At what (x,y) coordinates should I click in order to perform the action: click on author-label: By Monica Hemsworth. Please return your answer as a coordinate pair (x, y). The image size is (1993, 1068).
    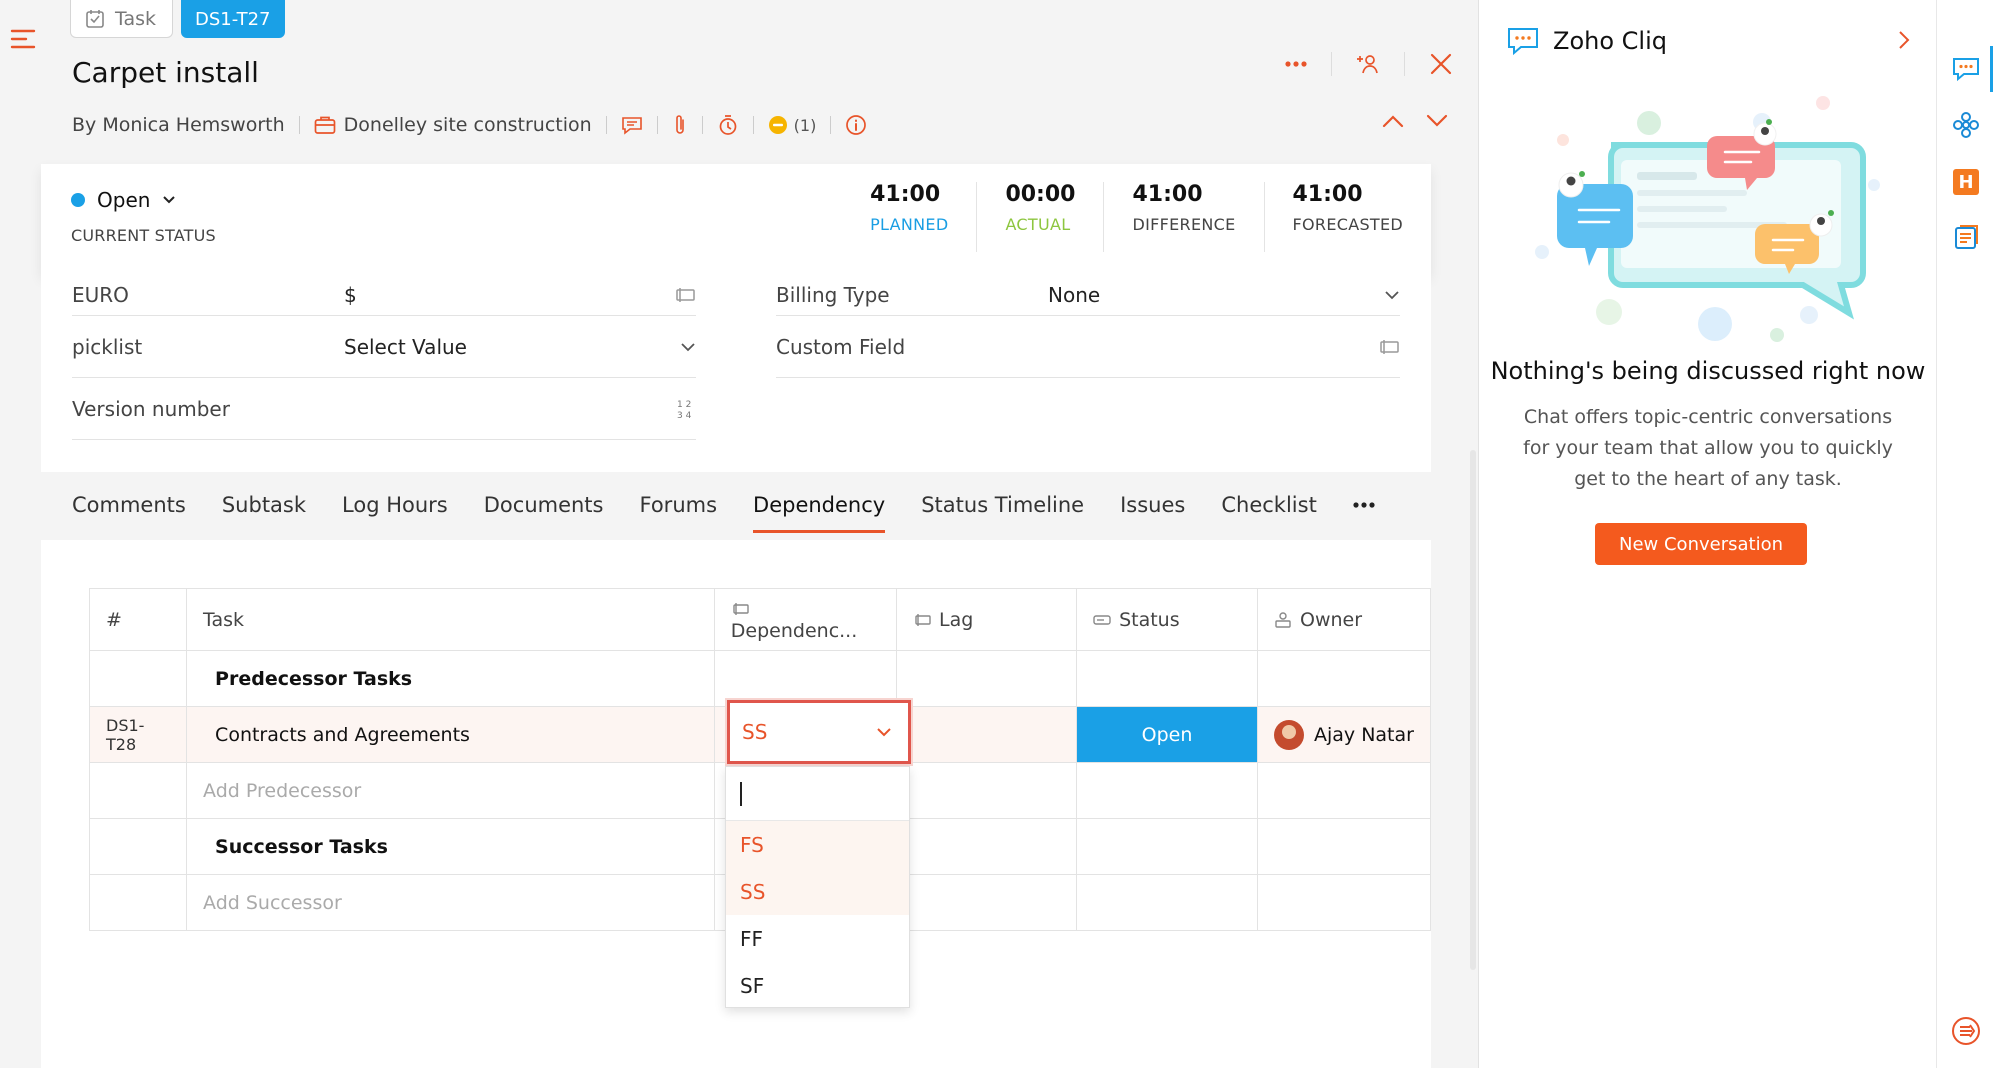
    Looking at the image, I should click on (178, 125).